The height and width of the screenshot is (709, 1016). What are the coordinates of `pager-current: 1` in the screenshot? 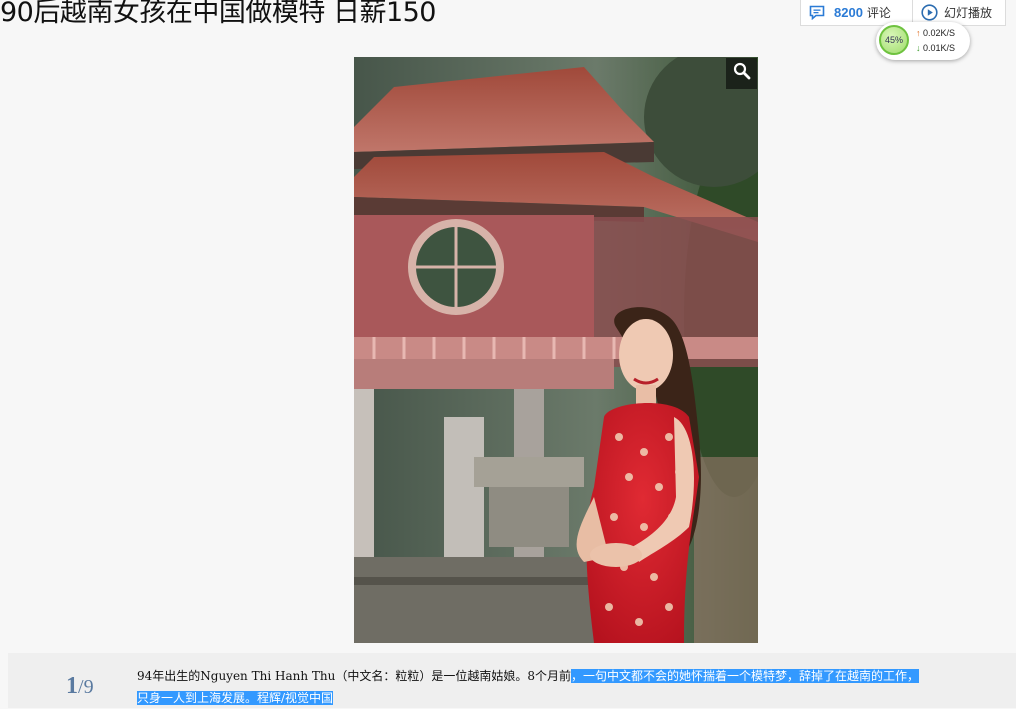 It's located at (72, 686).